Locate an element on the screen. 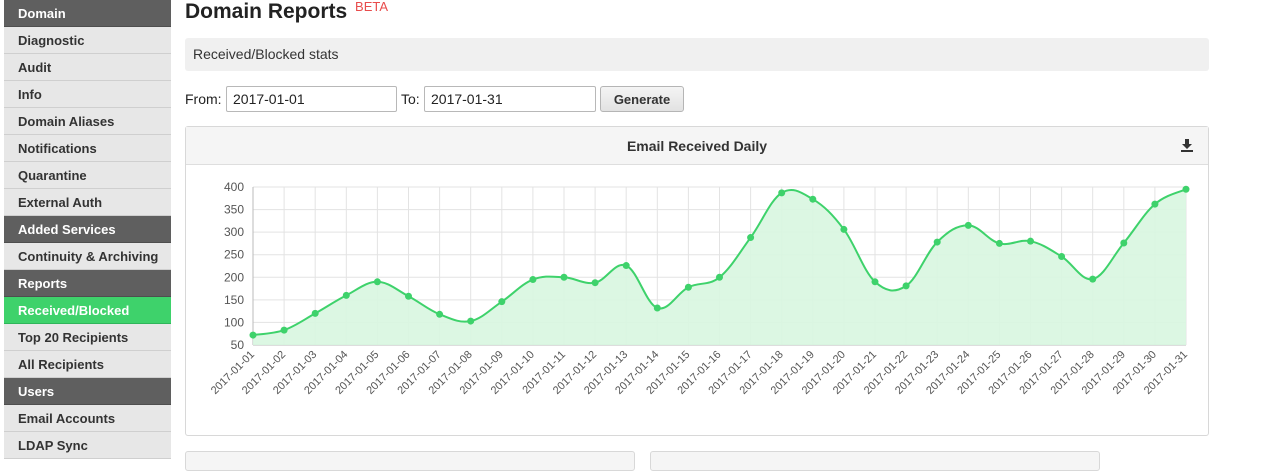 This screenshot has height=471, width=1266. generate-button: Generate is located at coordinates (642, 99).